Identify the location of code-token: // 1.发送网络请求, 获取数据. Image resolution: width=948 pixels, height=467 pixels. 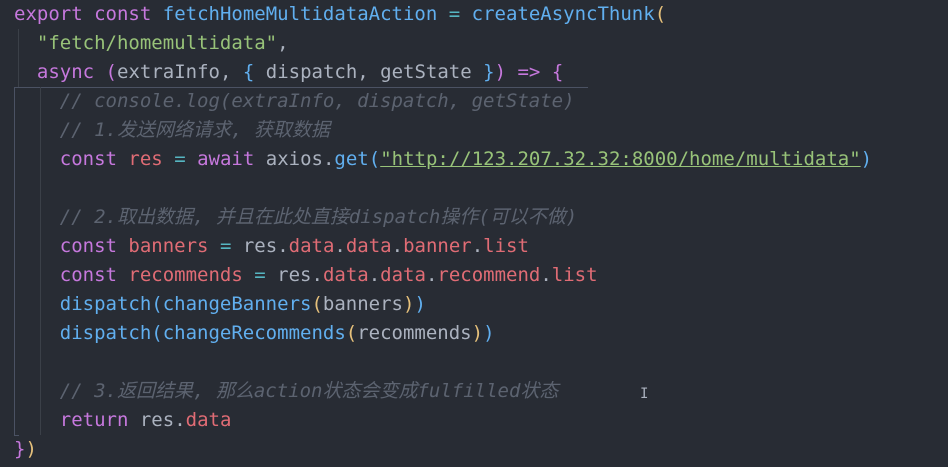
(194, 130).